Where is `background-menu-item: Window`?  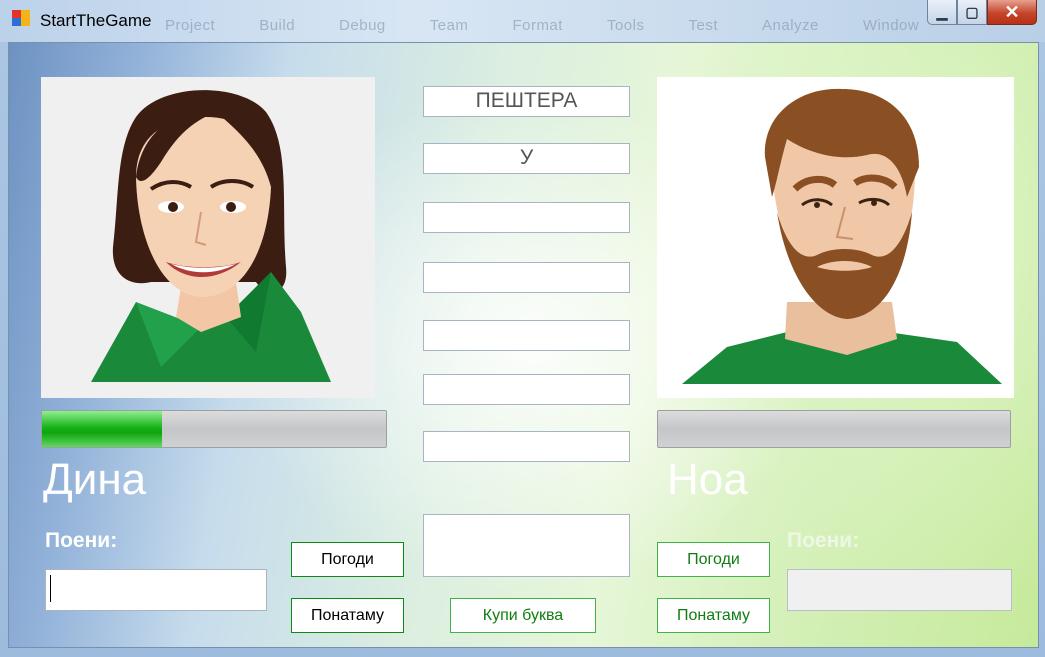
background-menu-item: Window is located at coordinates (891, 25).